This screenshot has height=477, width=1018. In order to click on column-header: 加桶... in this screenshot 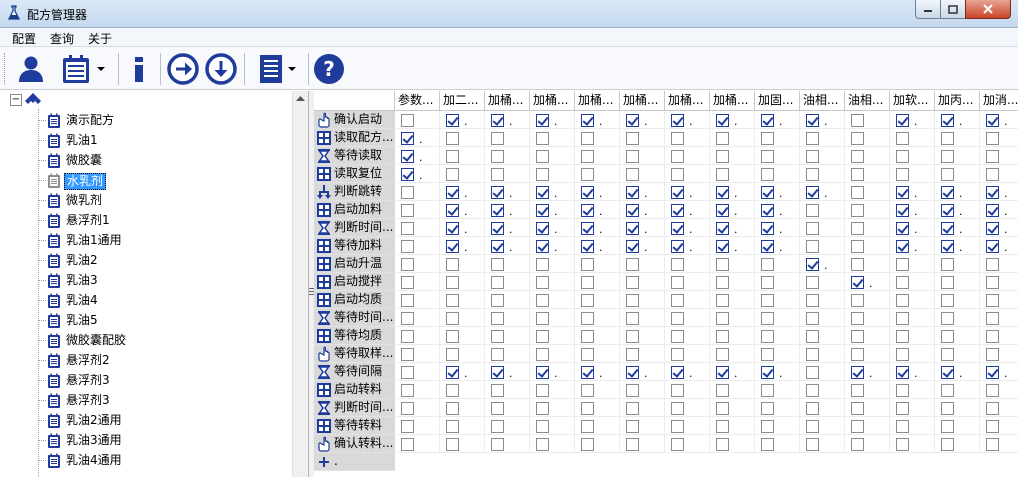, I will do `click(687, 101)`.